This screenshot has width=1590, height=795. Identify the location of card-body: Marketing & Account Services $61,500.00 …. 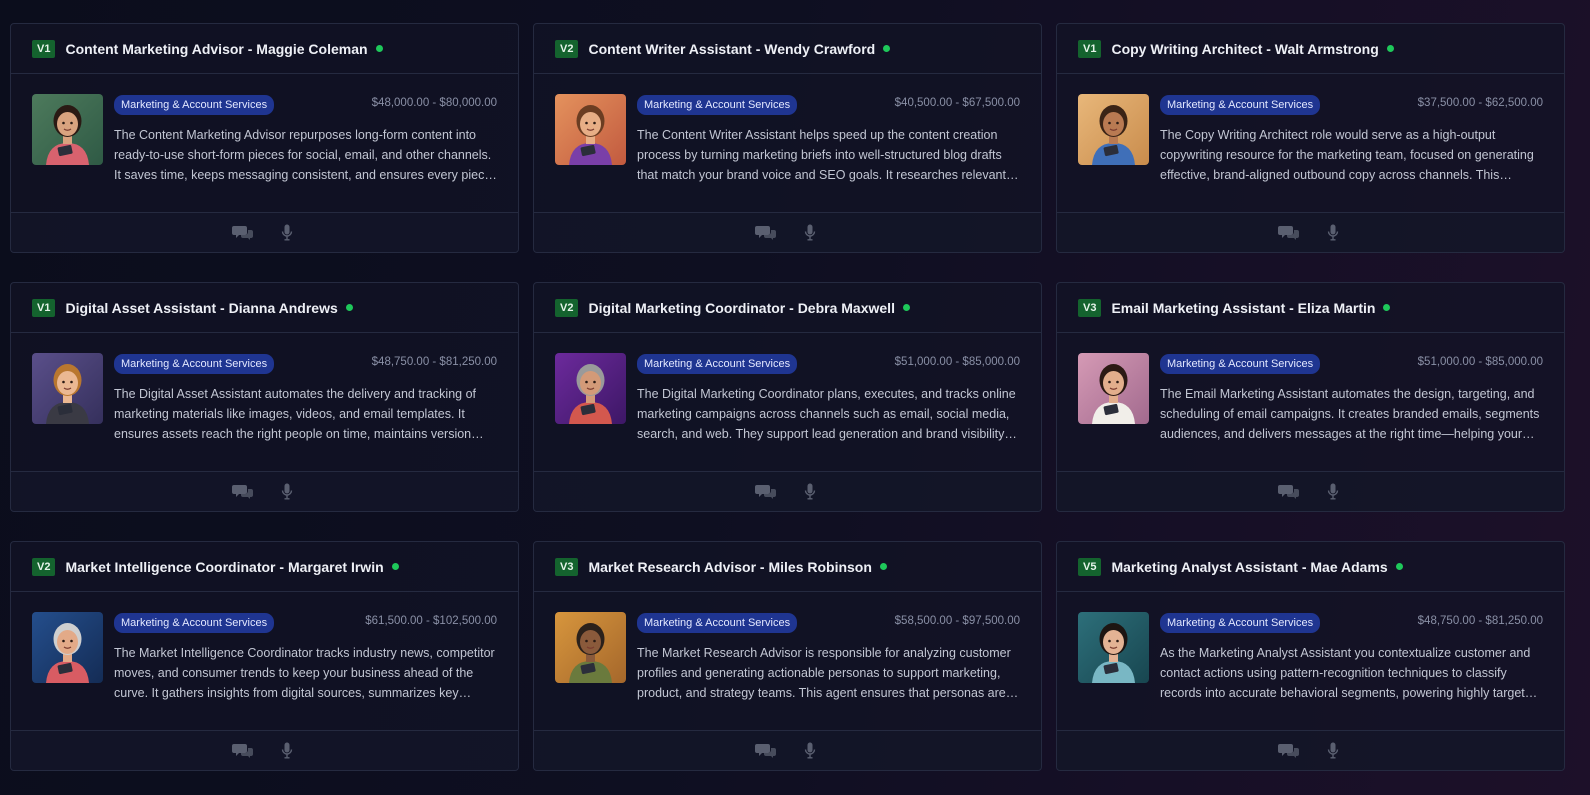
(264, 661).